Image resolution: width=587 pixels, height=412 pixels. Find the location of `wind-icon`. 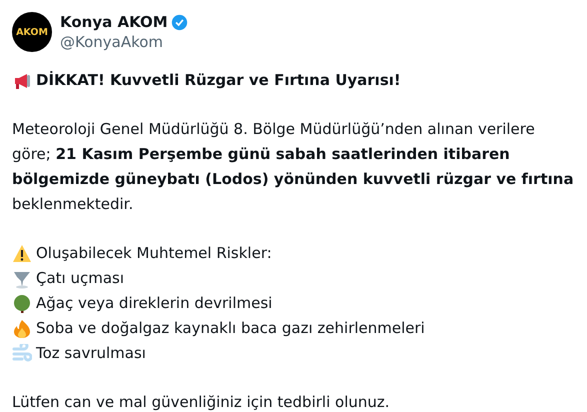

wind-icon is located at coordinates (22, 354).